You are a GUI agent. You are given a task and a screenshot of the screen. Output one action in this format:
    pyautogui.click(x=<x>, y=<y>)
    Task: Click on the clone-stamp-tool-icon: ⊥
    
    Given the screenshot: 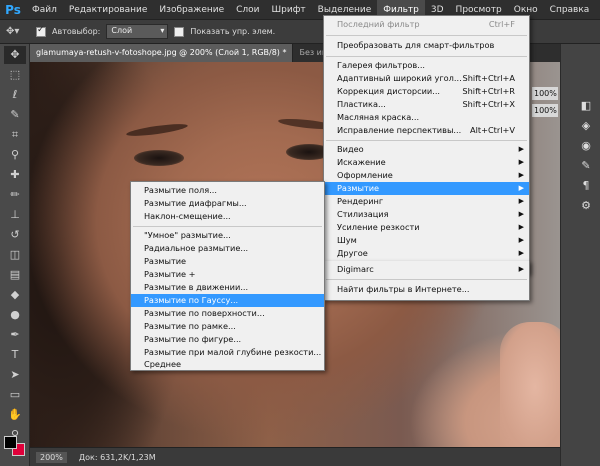 What is the action you would take?
    pyautogui.click(x=15, y=215)
    